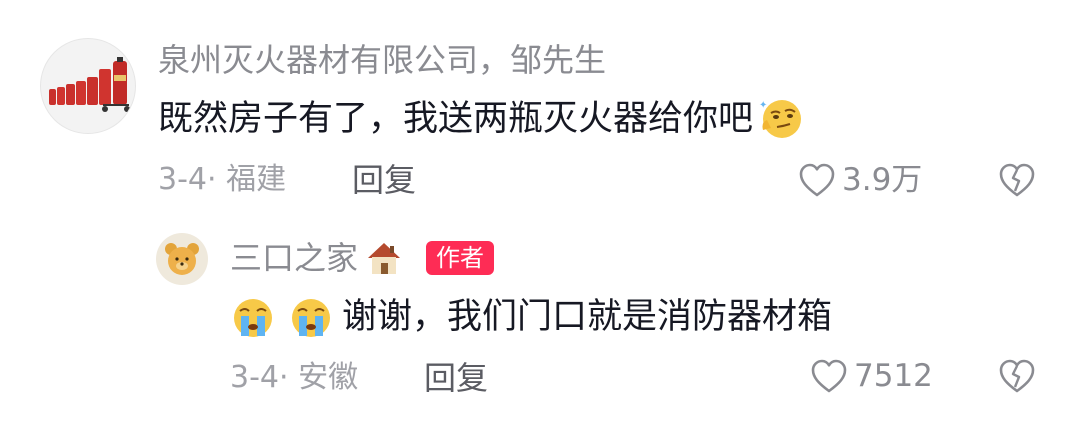 Image resolution: width=1080 pixels, height=430 pixels. I want to click on like-button: 3.9万, so click(860, 180).